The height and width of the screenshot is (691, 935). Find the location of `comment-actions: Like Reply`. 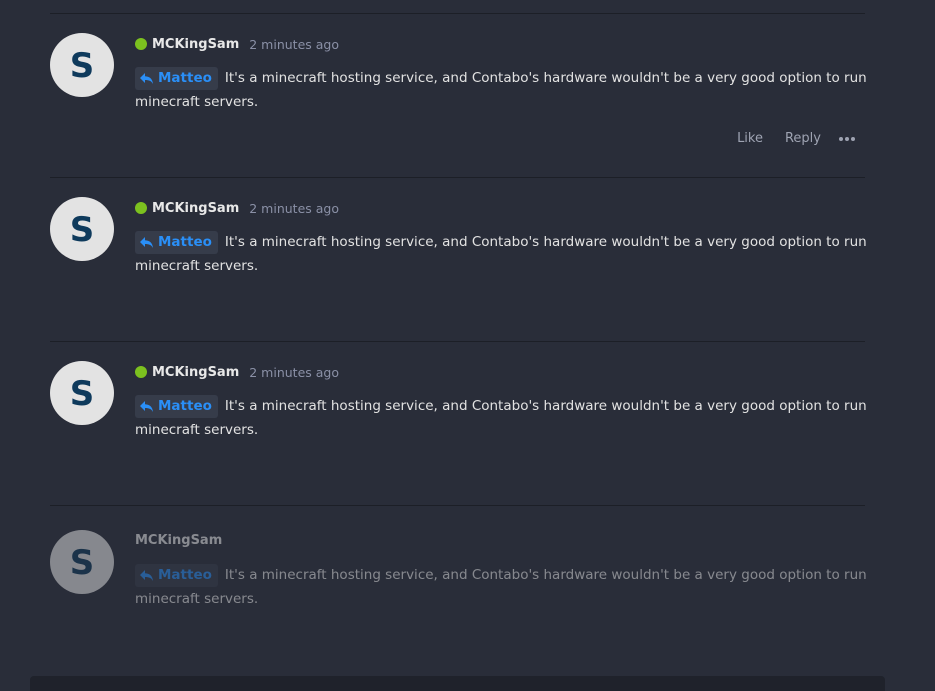

comment-actions: Like Reply is located at coordinates (785, 138).